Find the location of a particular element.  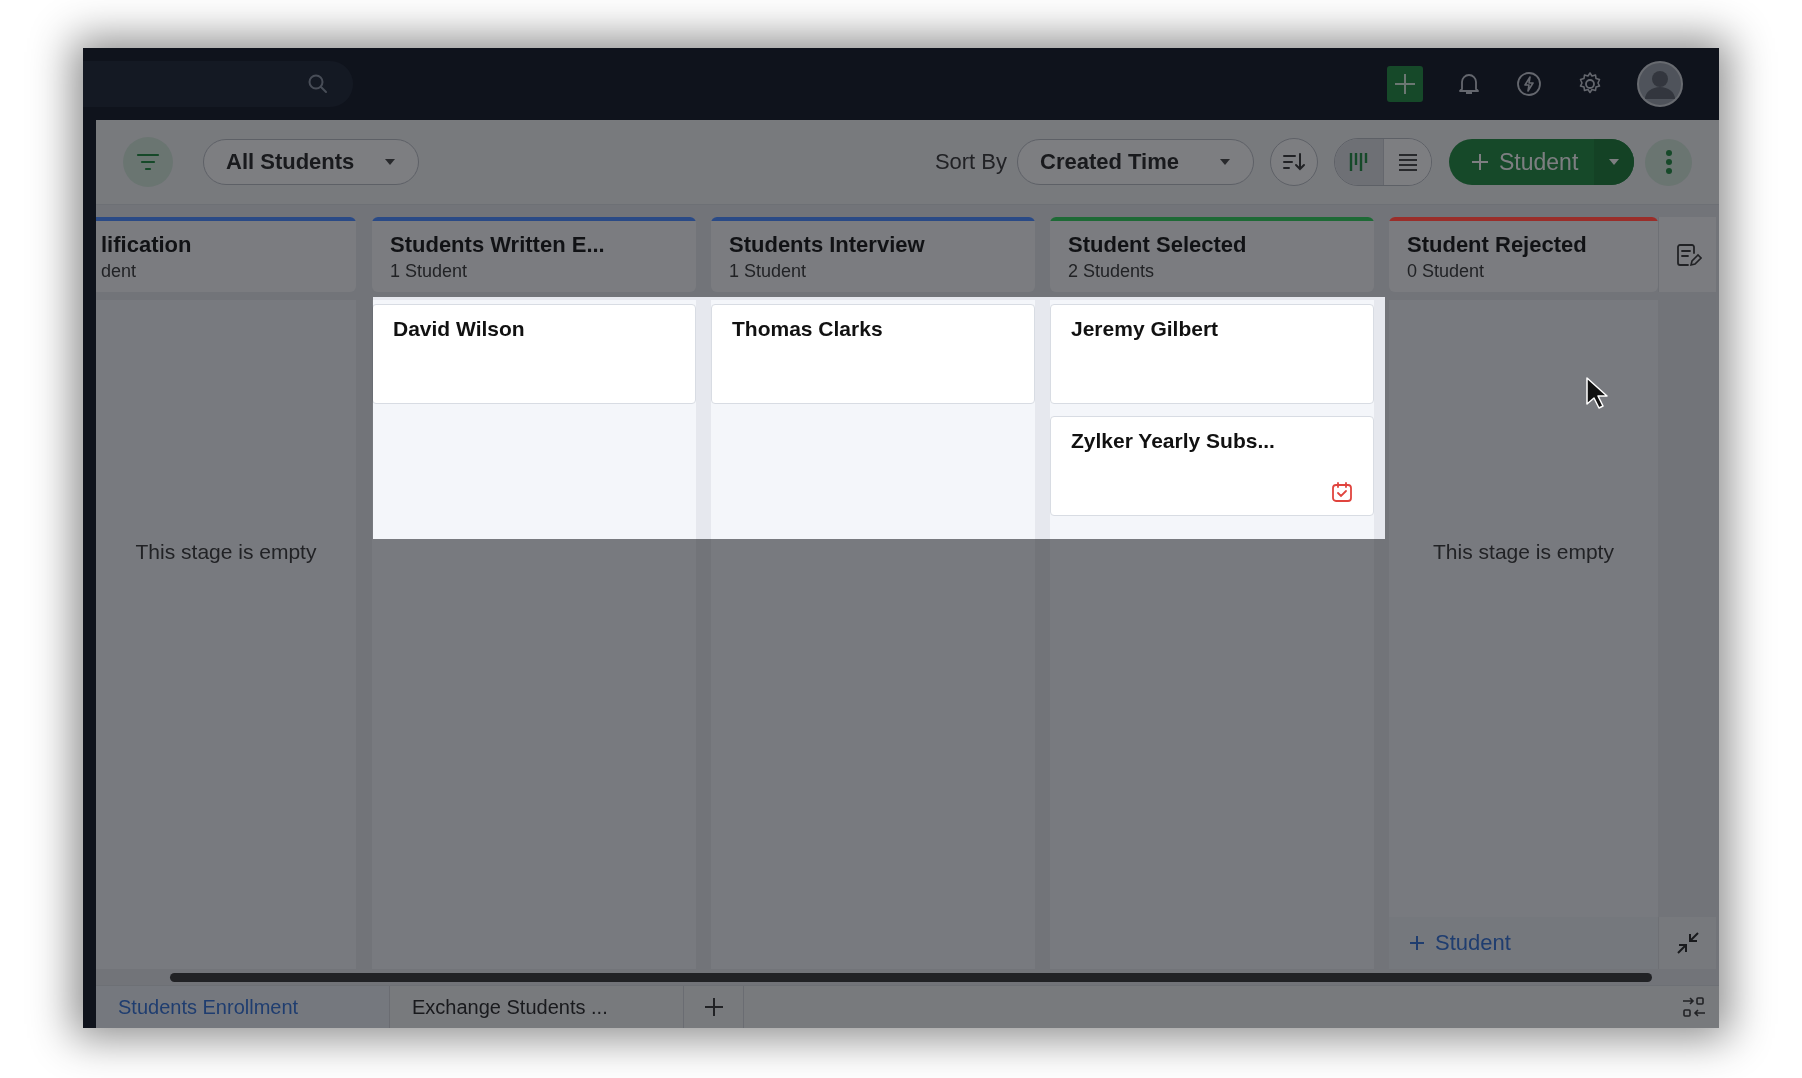

list-view-button is located at coordinates (1407, 162).